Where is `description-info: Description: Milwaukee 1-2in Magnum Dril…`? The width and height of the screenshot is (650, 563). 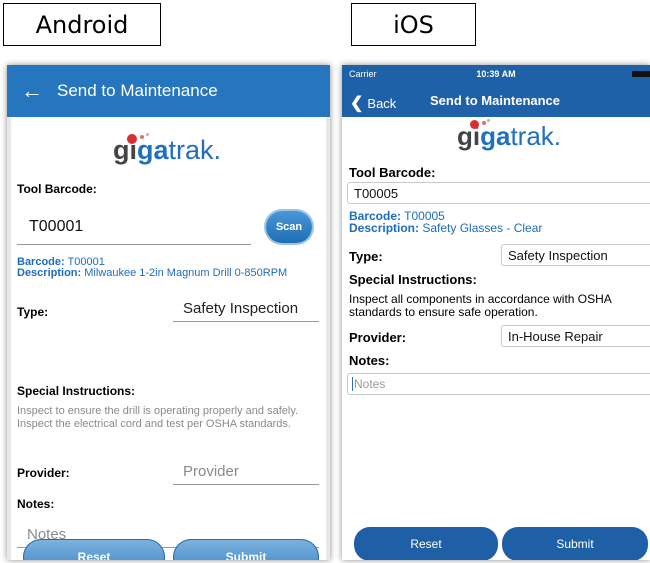
description-info: Description: Milwaukee 1-2in Magnum Dril… is located at coordinates (152, 273).